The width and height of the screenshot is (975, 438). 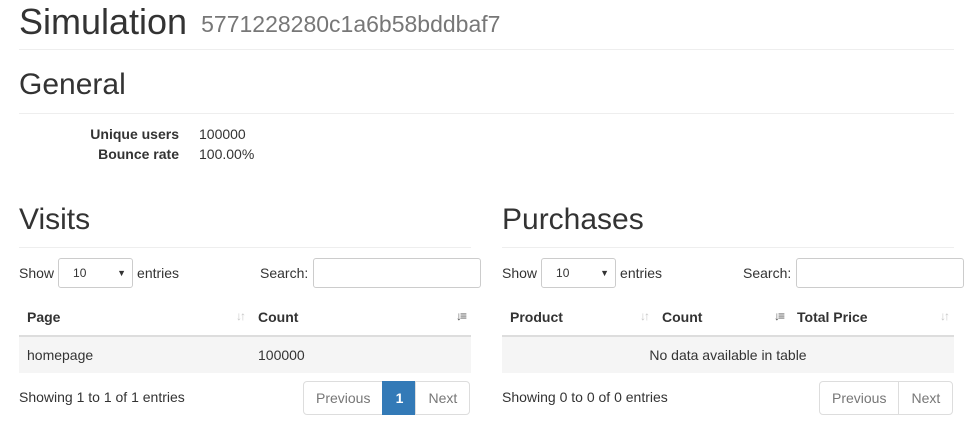 I want to click on purchases-pagination: Previous Next, so click(x=886, y=398).